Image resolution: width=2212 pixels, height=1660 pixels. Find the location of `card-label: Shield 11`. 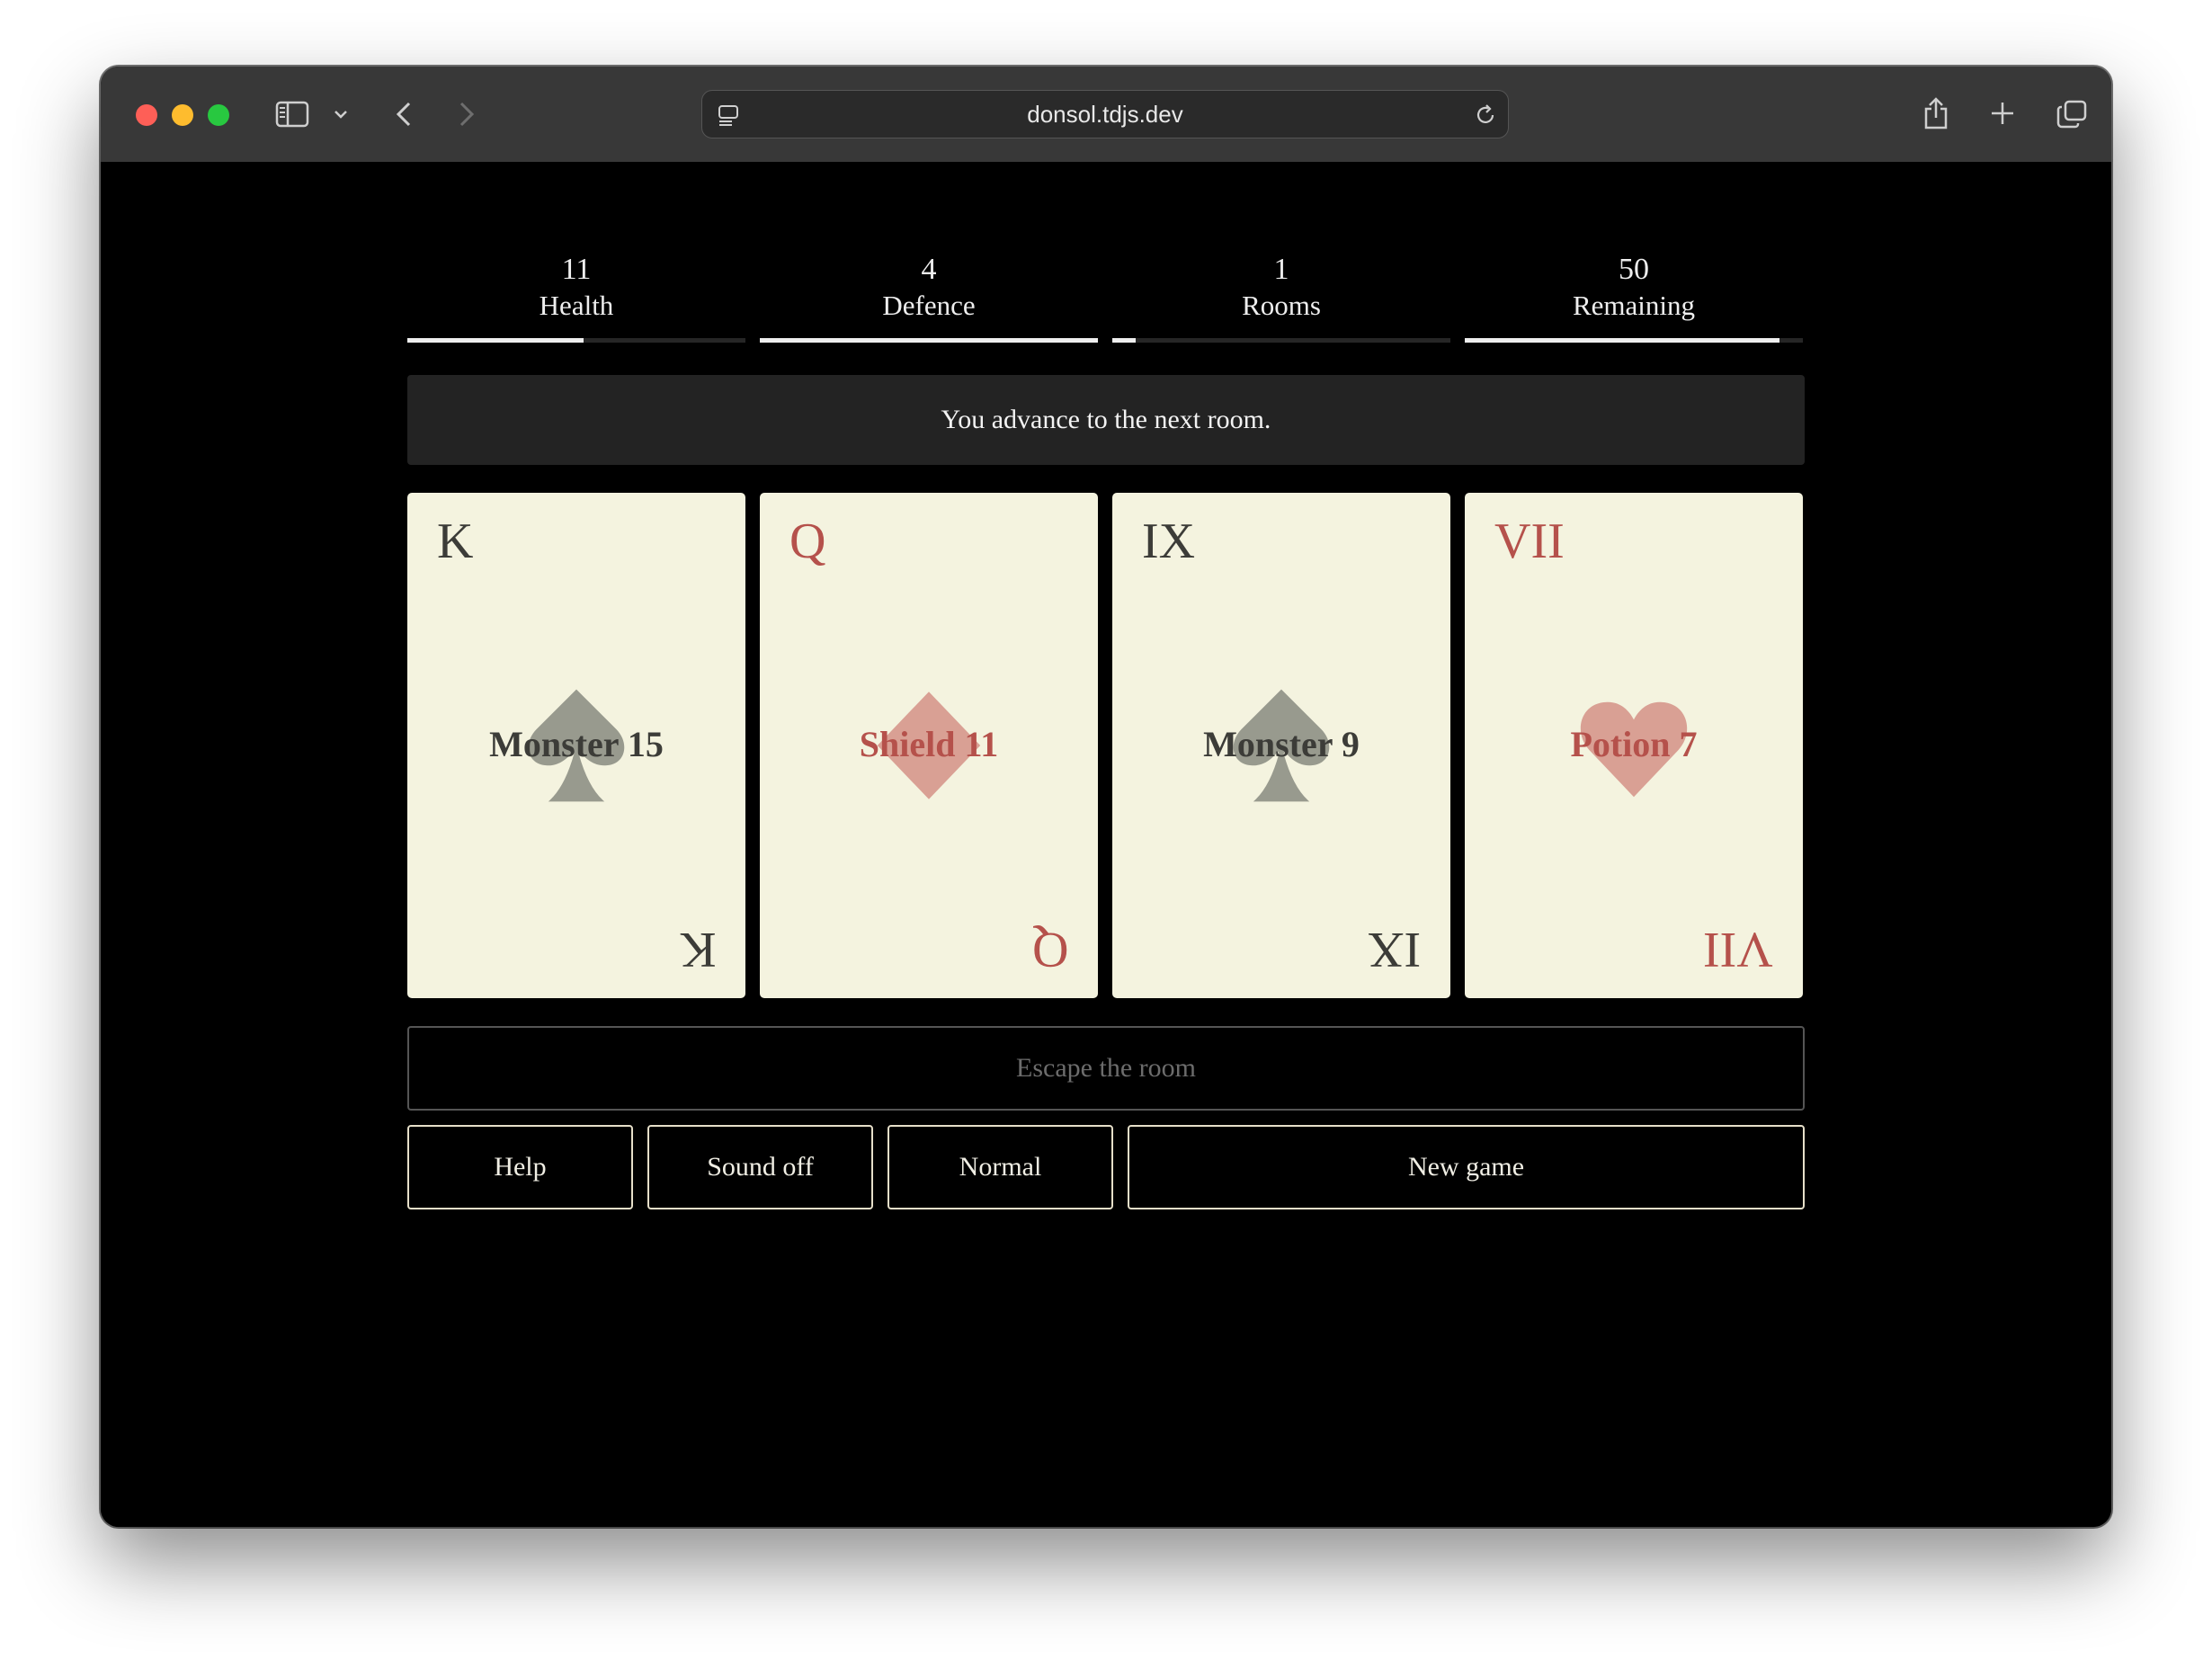

card-label: Shield 11 is located at coordinates (929, 744).